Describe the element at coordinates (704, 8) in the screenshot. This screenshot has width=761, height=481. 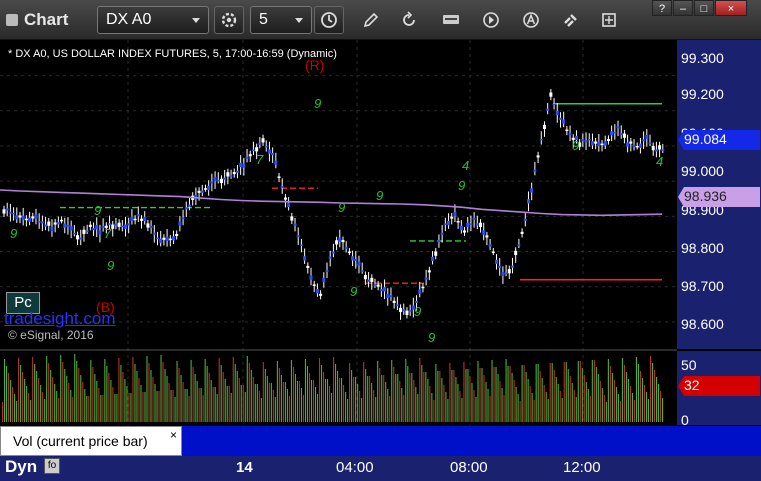
I see `maximize-button: □` at that location.